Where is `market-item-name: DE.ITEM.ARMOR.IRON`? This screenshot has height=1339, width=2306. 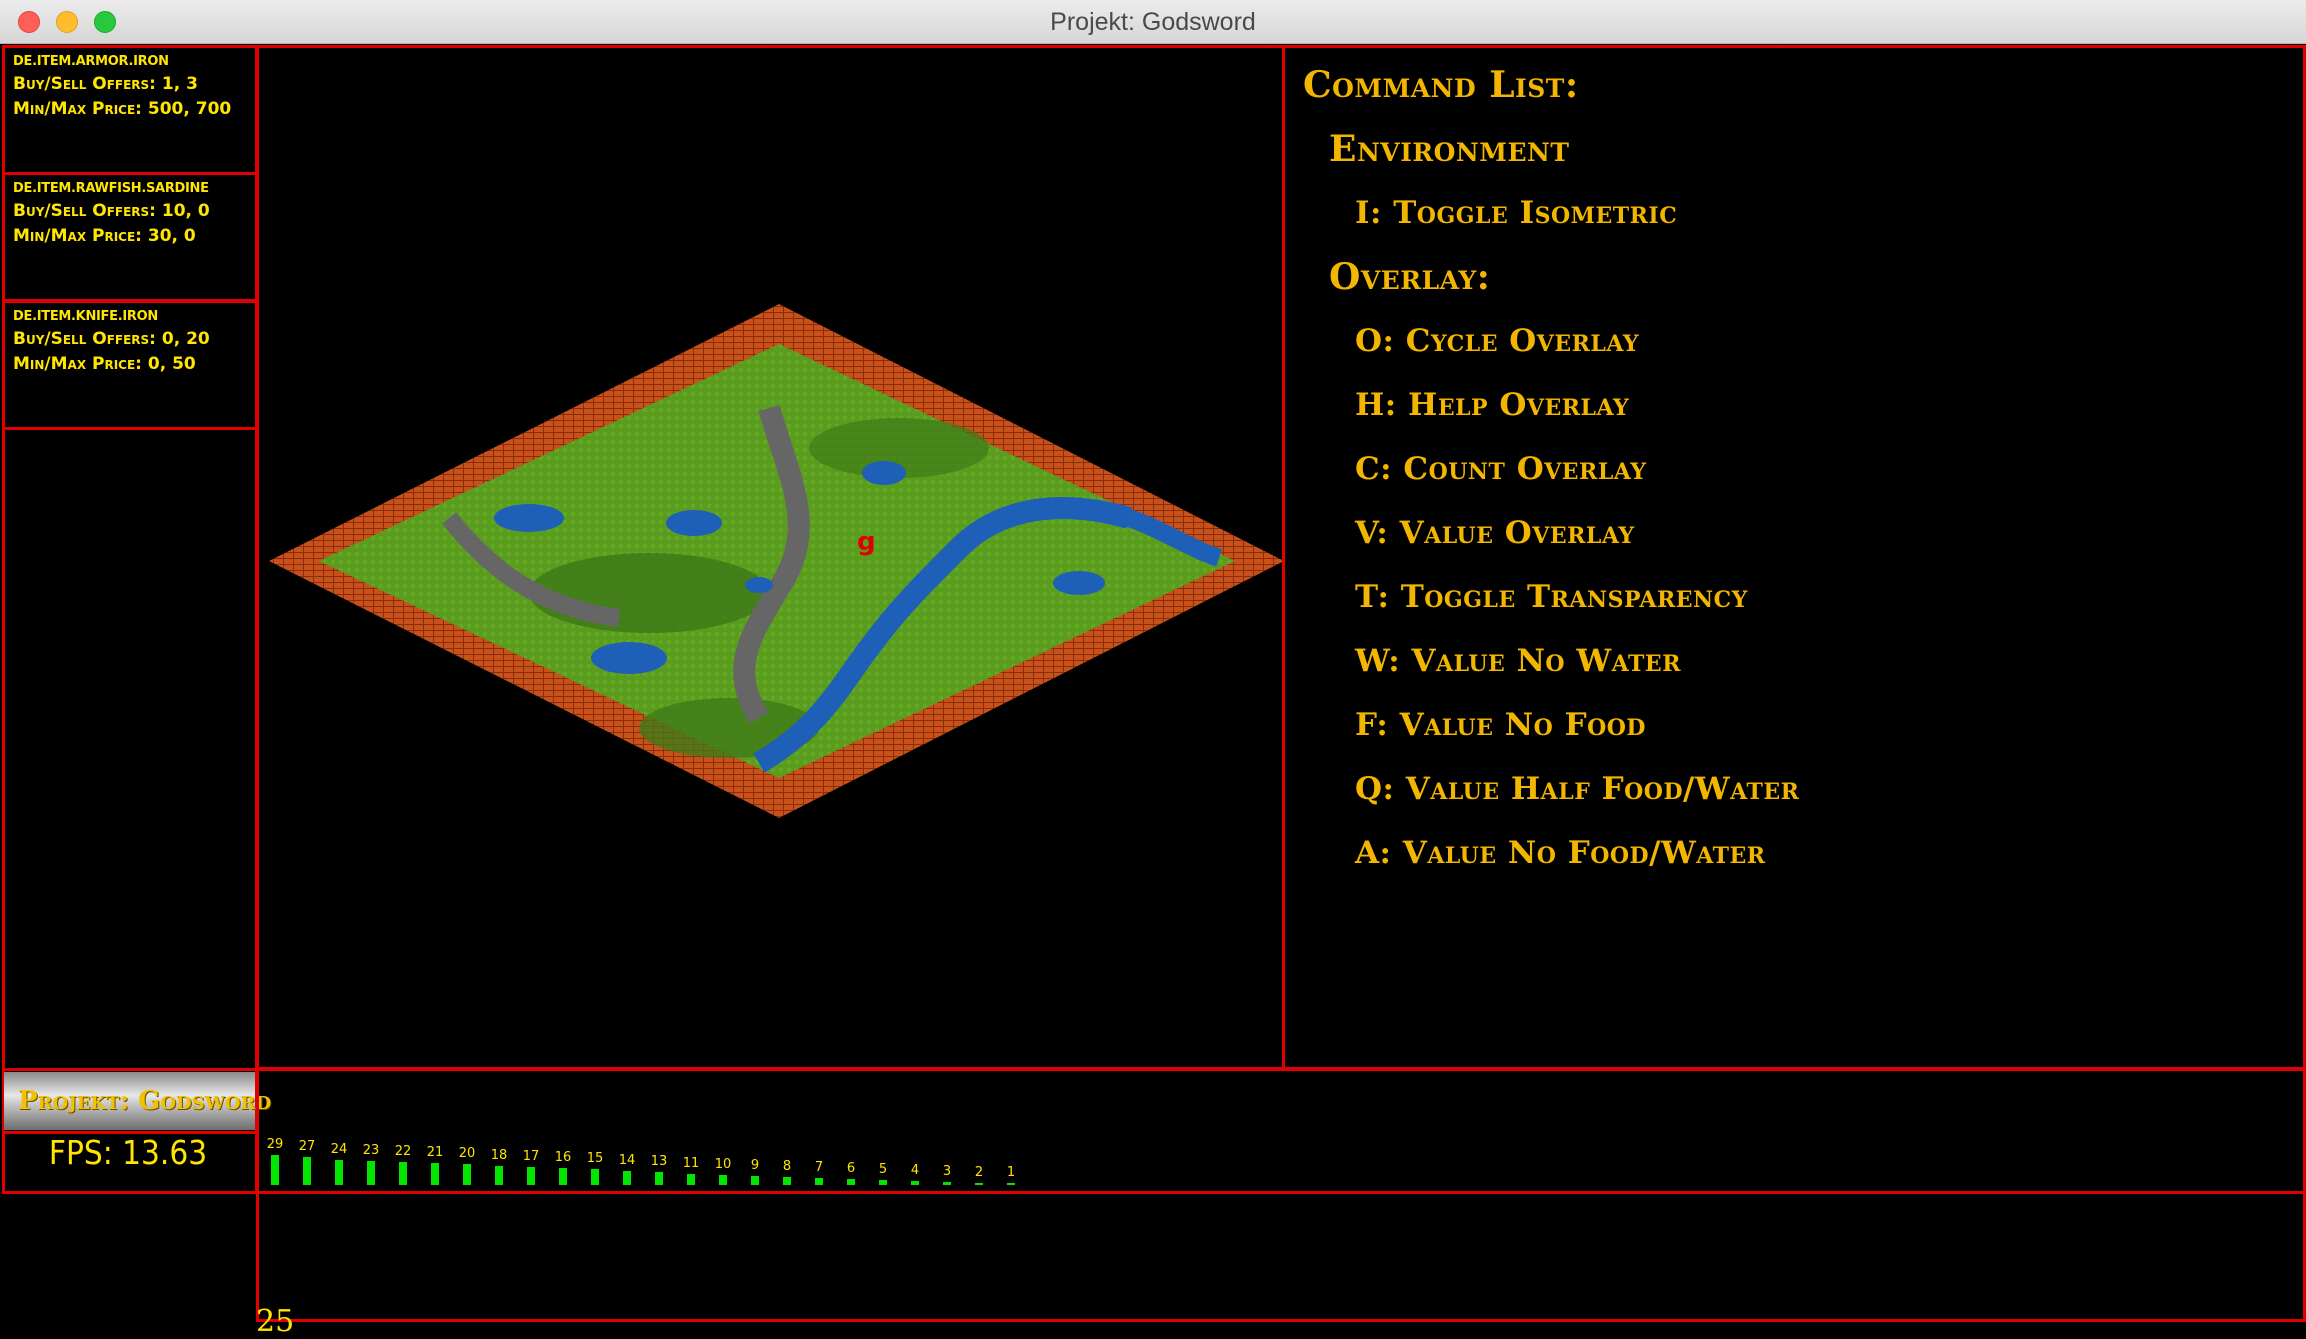 market-item-name: DE.ITEM.ARMOR.IRON is located at coordinates (91, 61).